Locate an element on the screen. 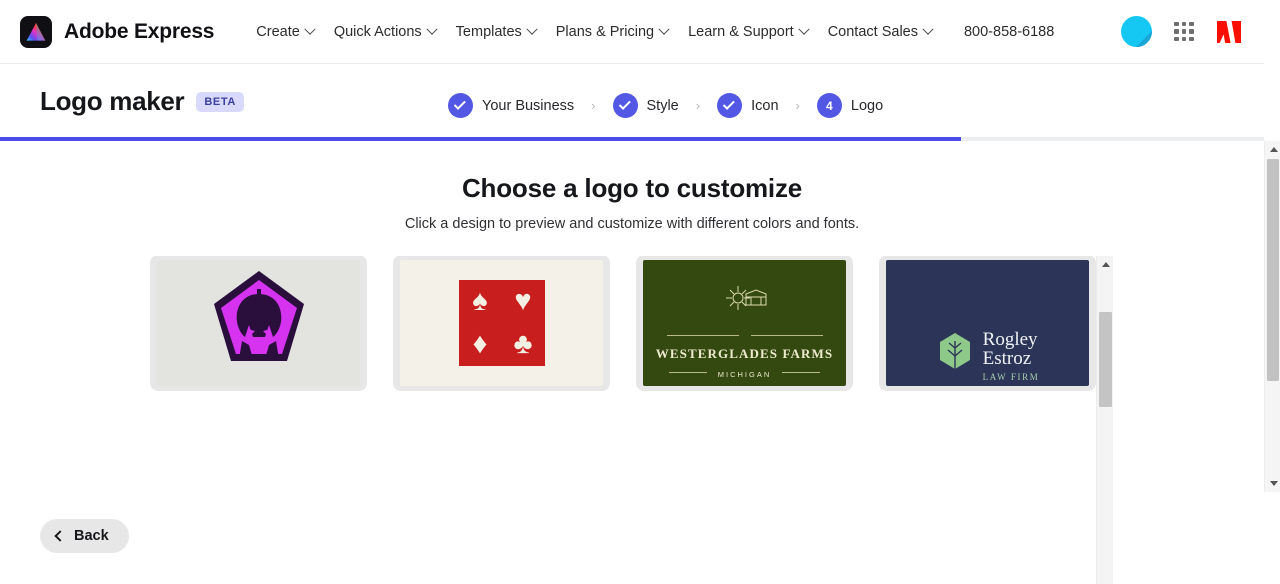 This screenshot has width=1280, height=584. step-logo: 4 Logo is located at coordinates (850, 105).